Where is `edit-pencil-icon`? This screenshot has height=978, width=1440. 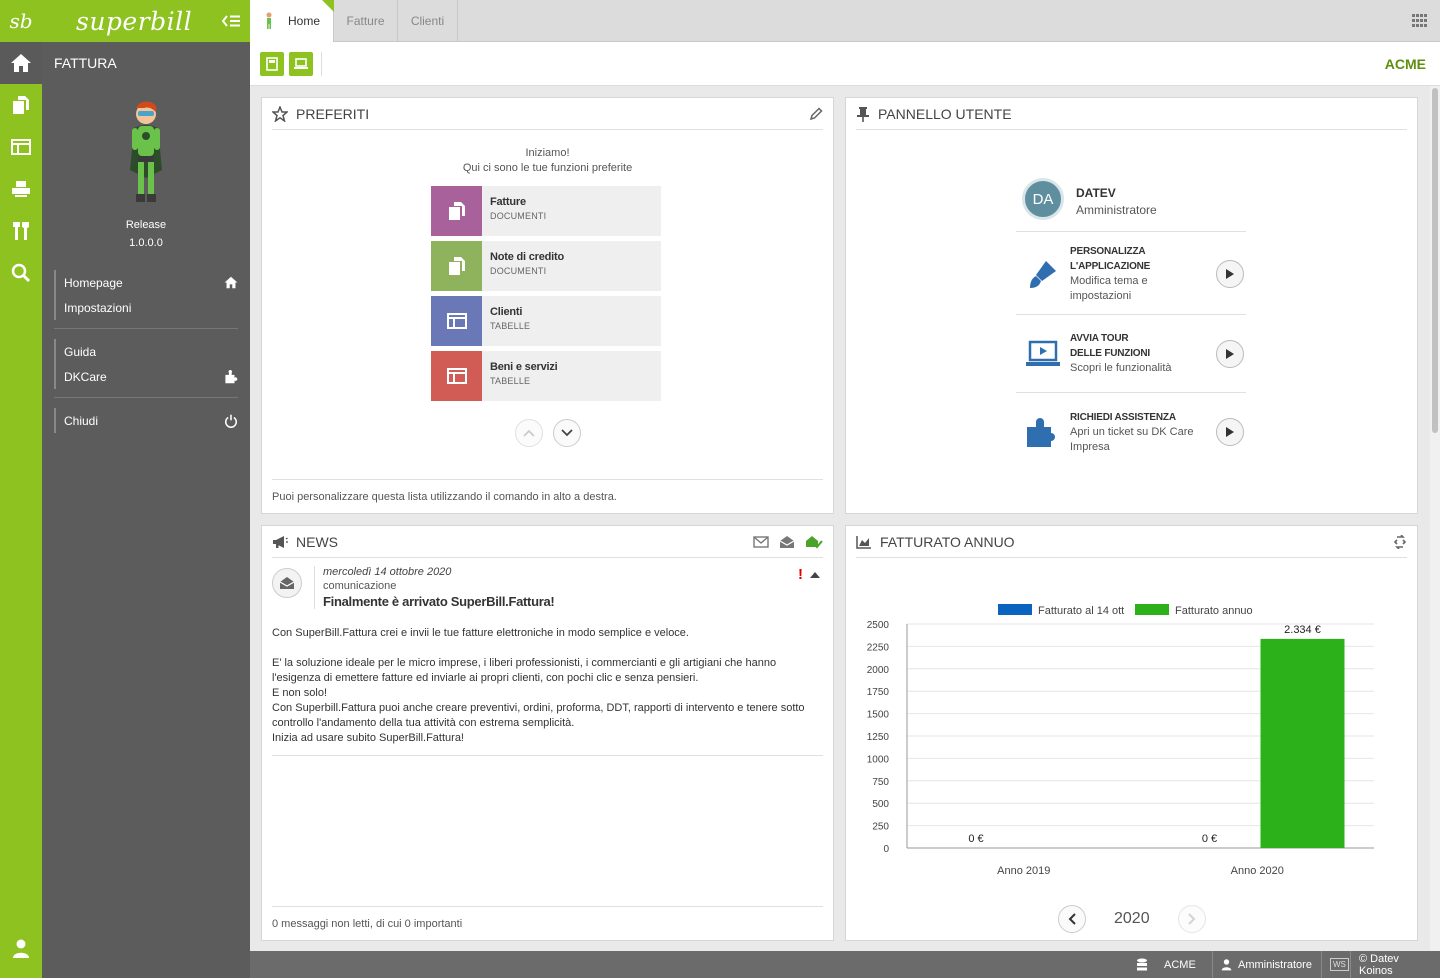 edit-pencil-icon is located at coordinates (816, 113).